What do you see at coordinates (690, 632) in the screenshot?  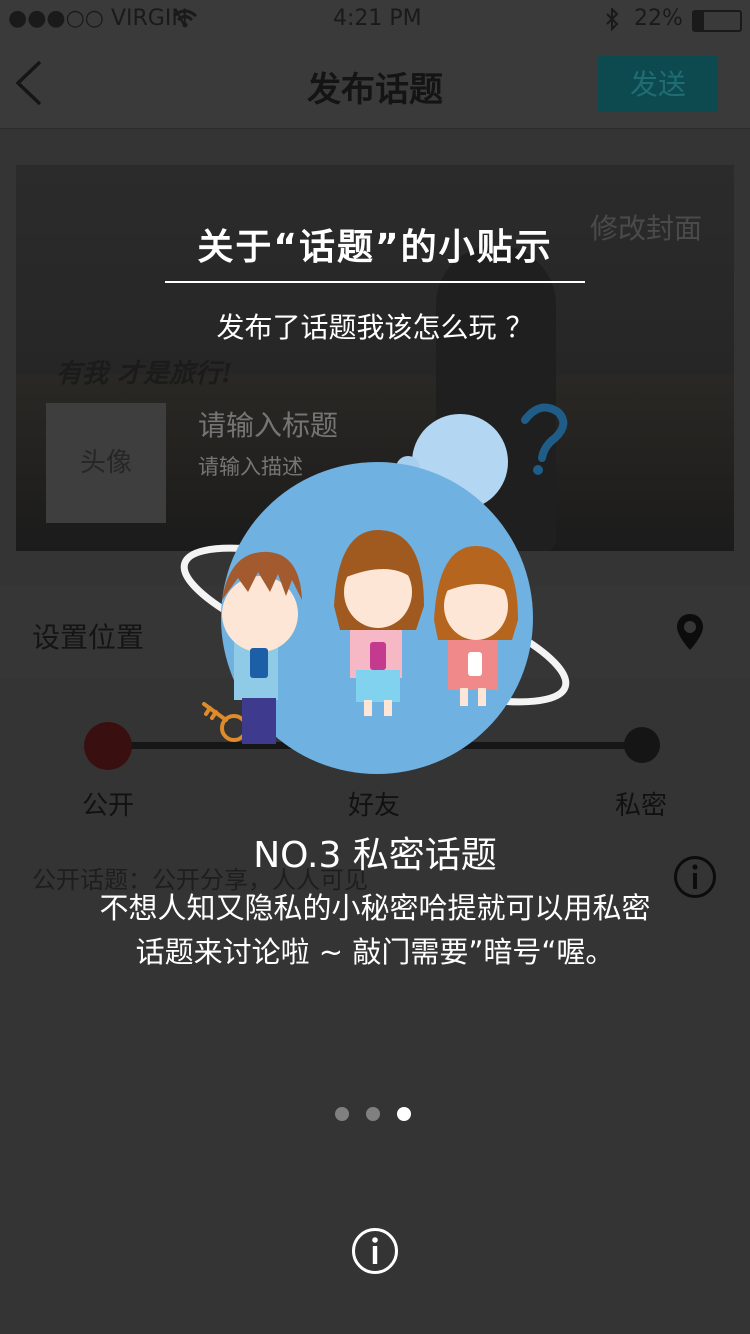 I see `location-pin-icon` at bounding box center [690, 632].